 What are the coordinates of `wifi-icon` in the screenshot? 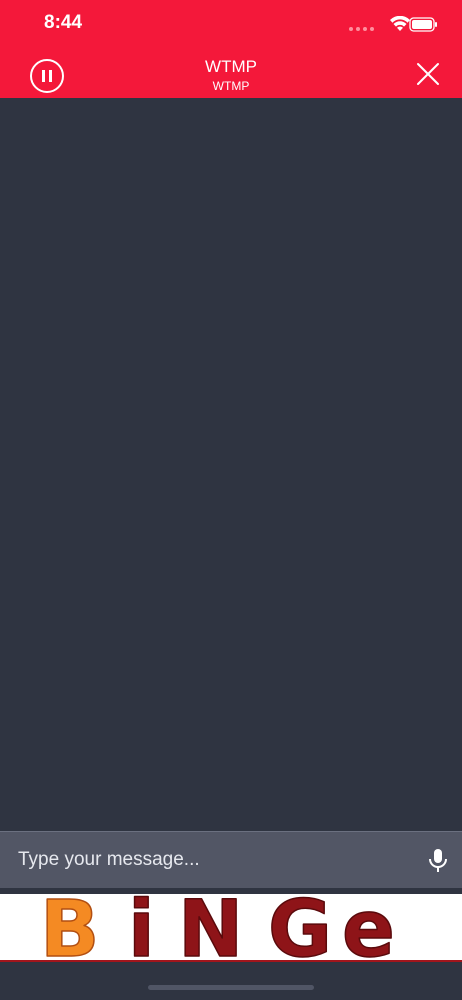 It's located at (400, 23).